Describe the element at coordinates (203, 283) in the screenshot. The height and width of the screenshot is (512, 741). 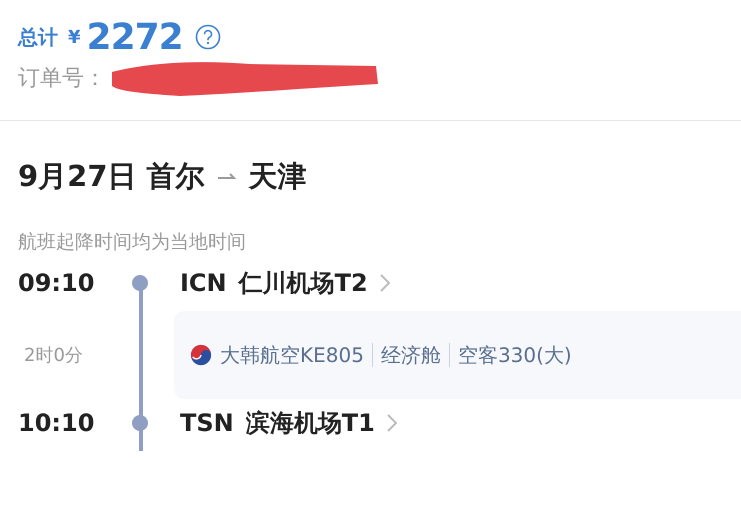
I see `airport-code: ICN` at that location.